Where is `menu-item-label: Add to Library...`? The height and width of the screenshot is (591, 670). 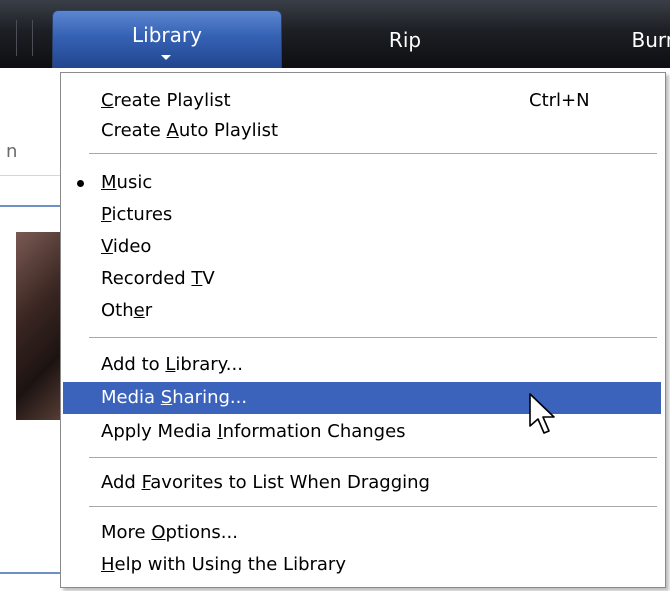 menu-item-label: Add to Library... is located at coordinates (172, 364).